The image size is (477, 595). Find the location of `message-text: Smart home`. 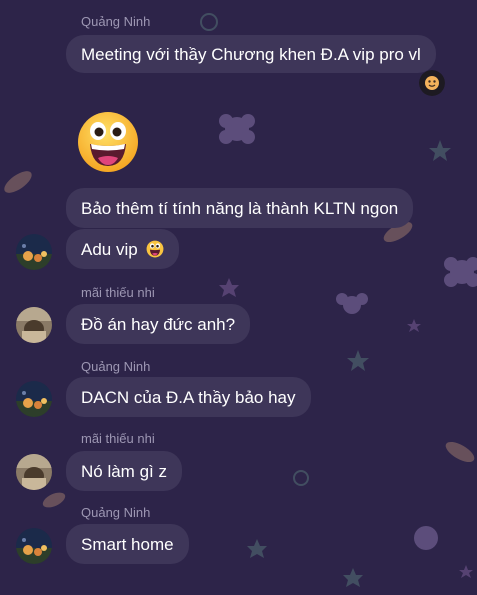

message-text: Smart home is located at coordinates (127, 544).